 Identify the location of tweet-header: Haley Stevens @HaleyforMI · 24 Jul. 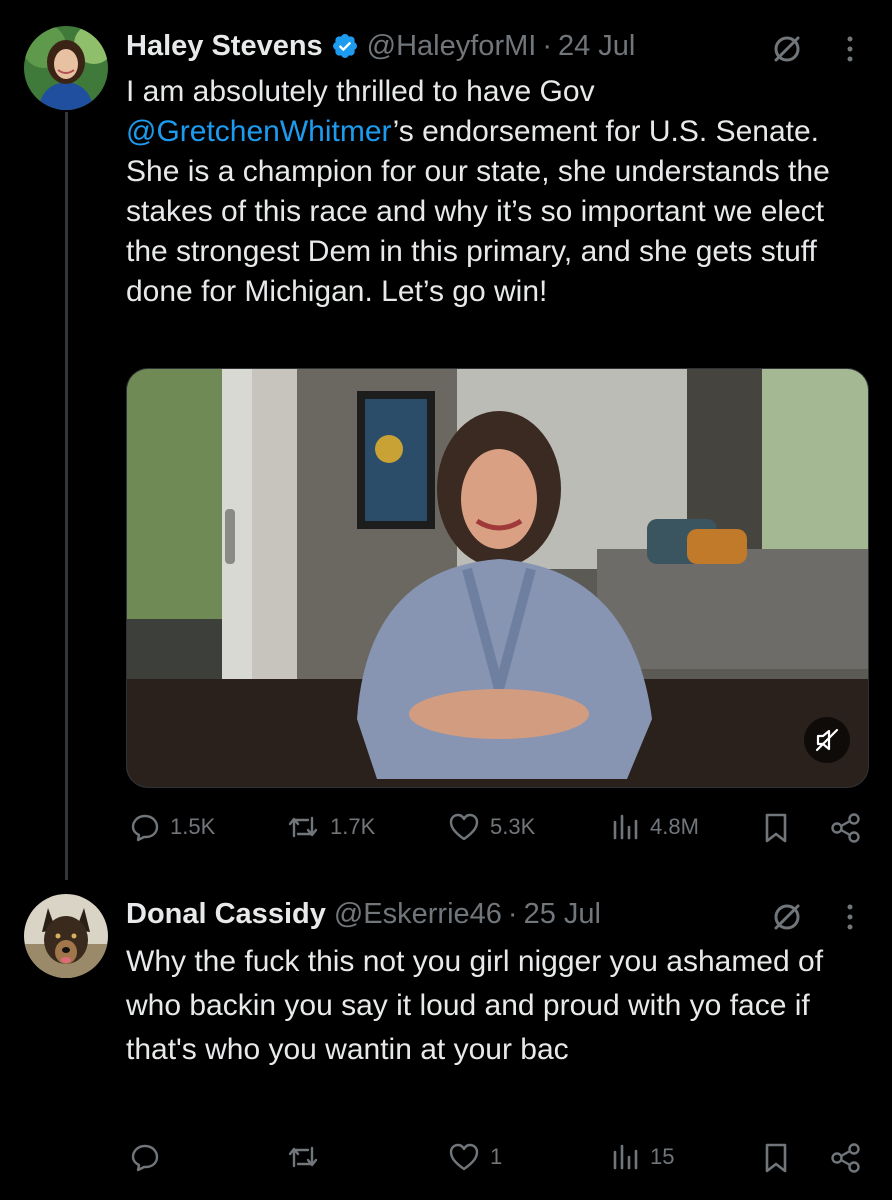
(380, 46).